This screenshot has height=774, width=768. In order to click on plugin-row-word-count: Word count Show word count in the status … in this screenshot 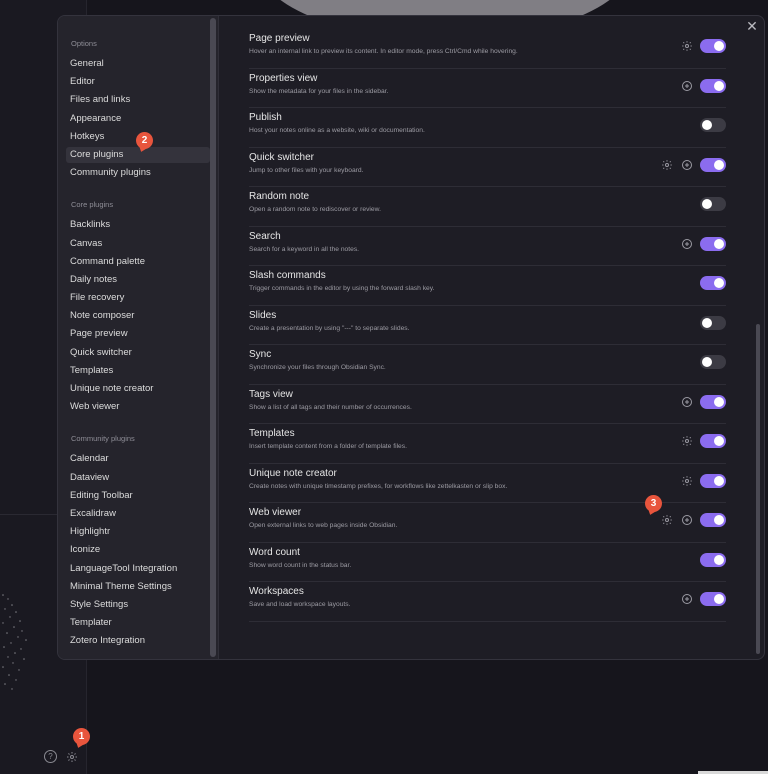, I will do `click(487, 562)`.